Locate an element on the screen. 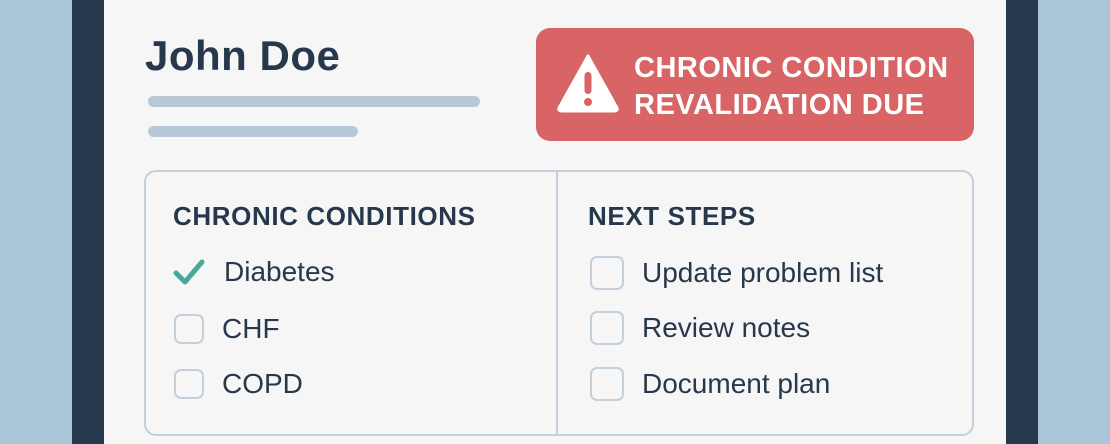 This screenshot has height=444, width=1110. alert-line-2: REVALIDATION DUE is located at coordinates (779, 105).